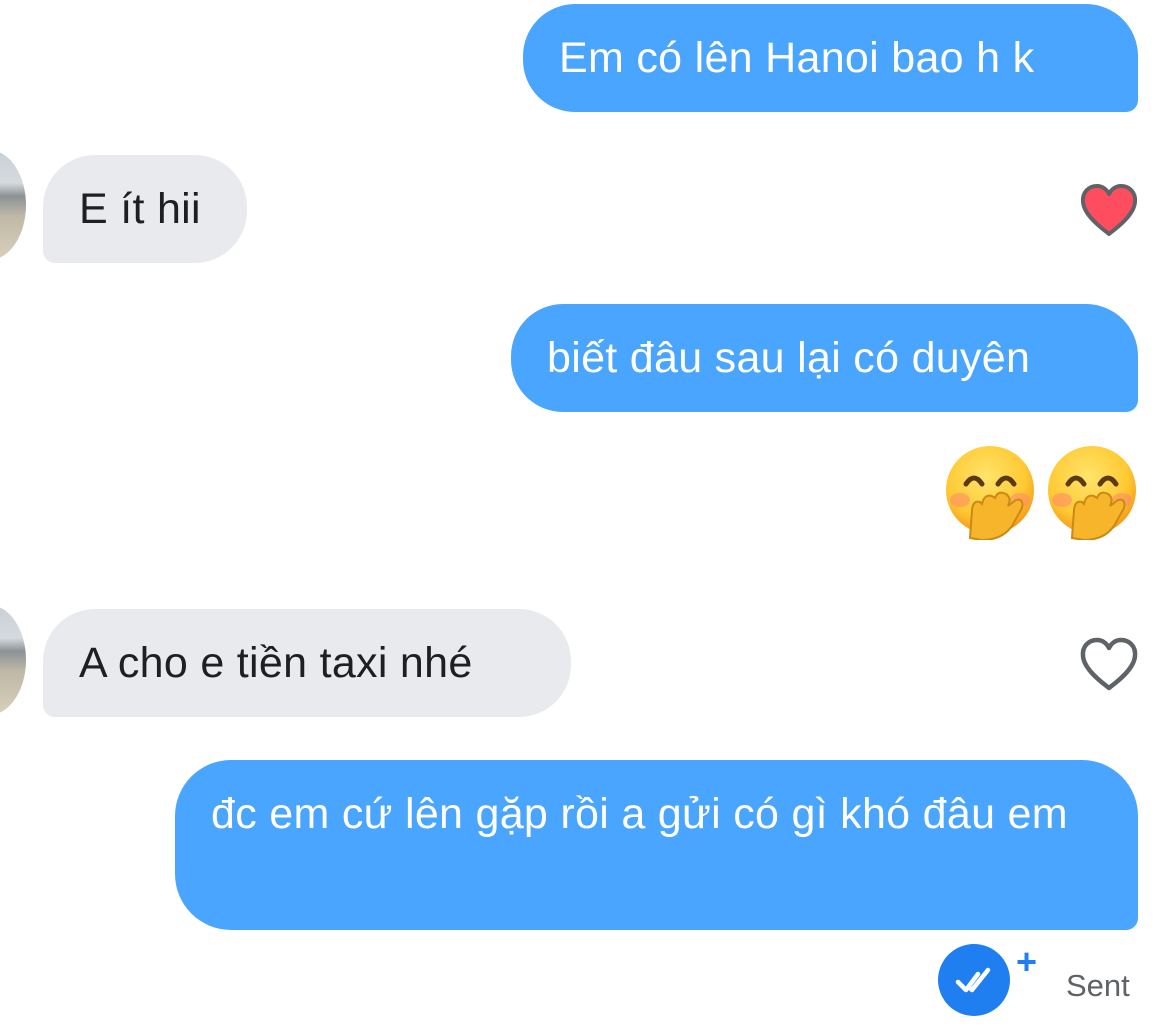  Describe the element at coordinates (1109, 664) in the screenshot. I see `heart-outline-icon` at that location.